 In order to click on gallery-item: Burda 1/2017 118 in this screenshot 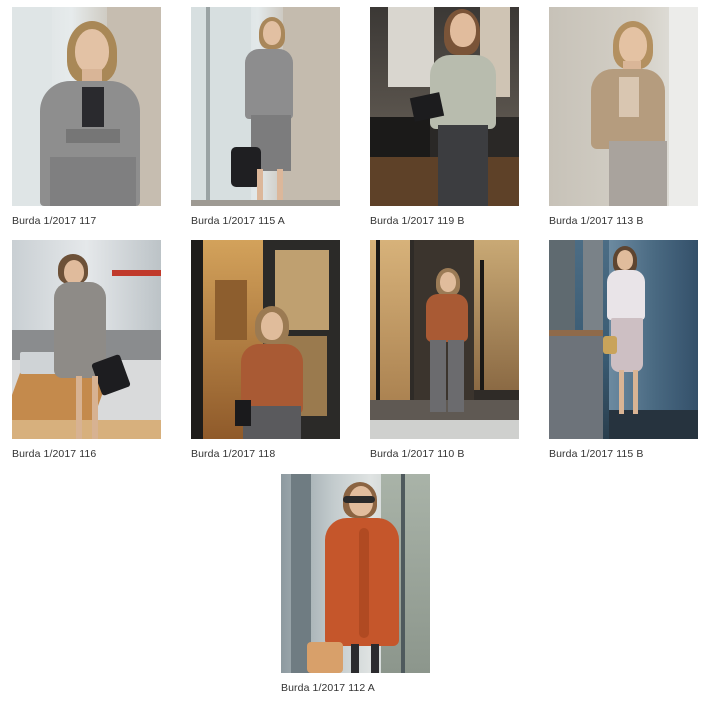, I will do `click(265, 350)`.